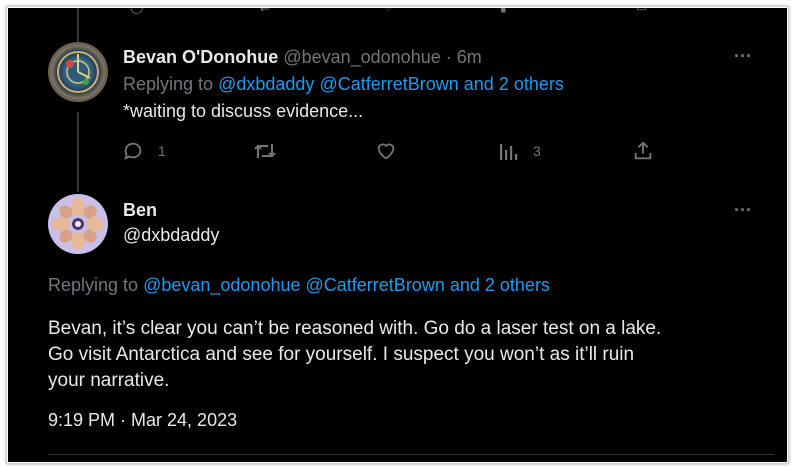 This screenshot has width=795, height=470. I want to click on reply-icon: ◯, so click(136, 11).